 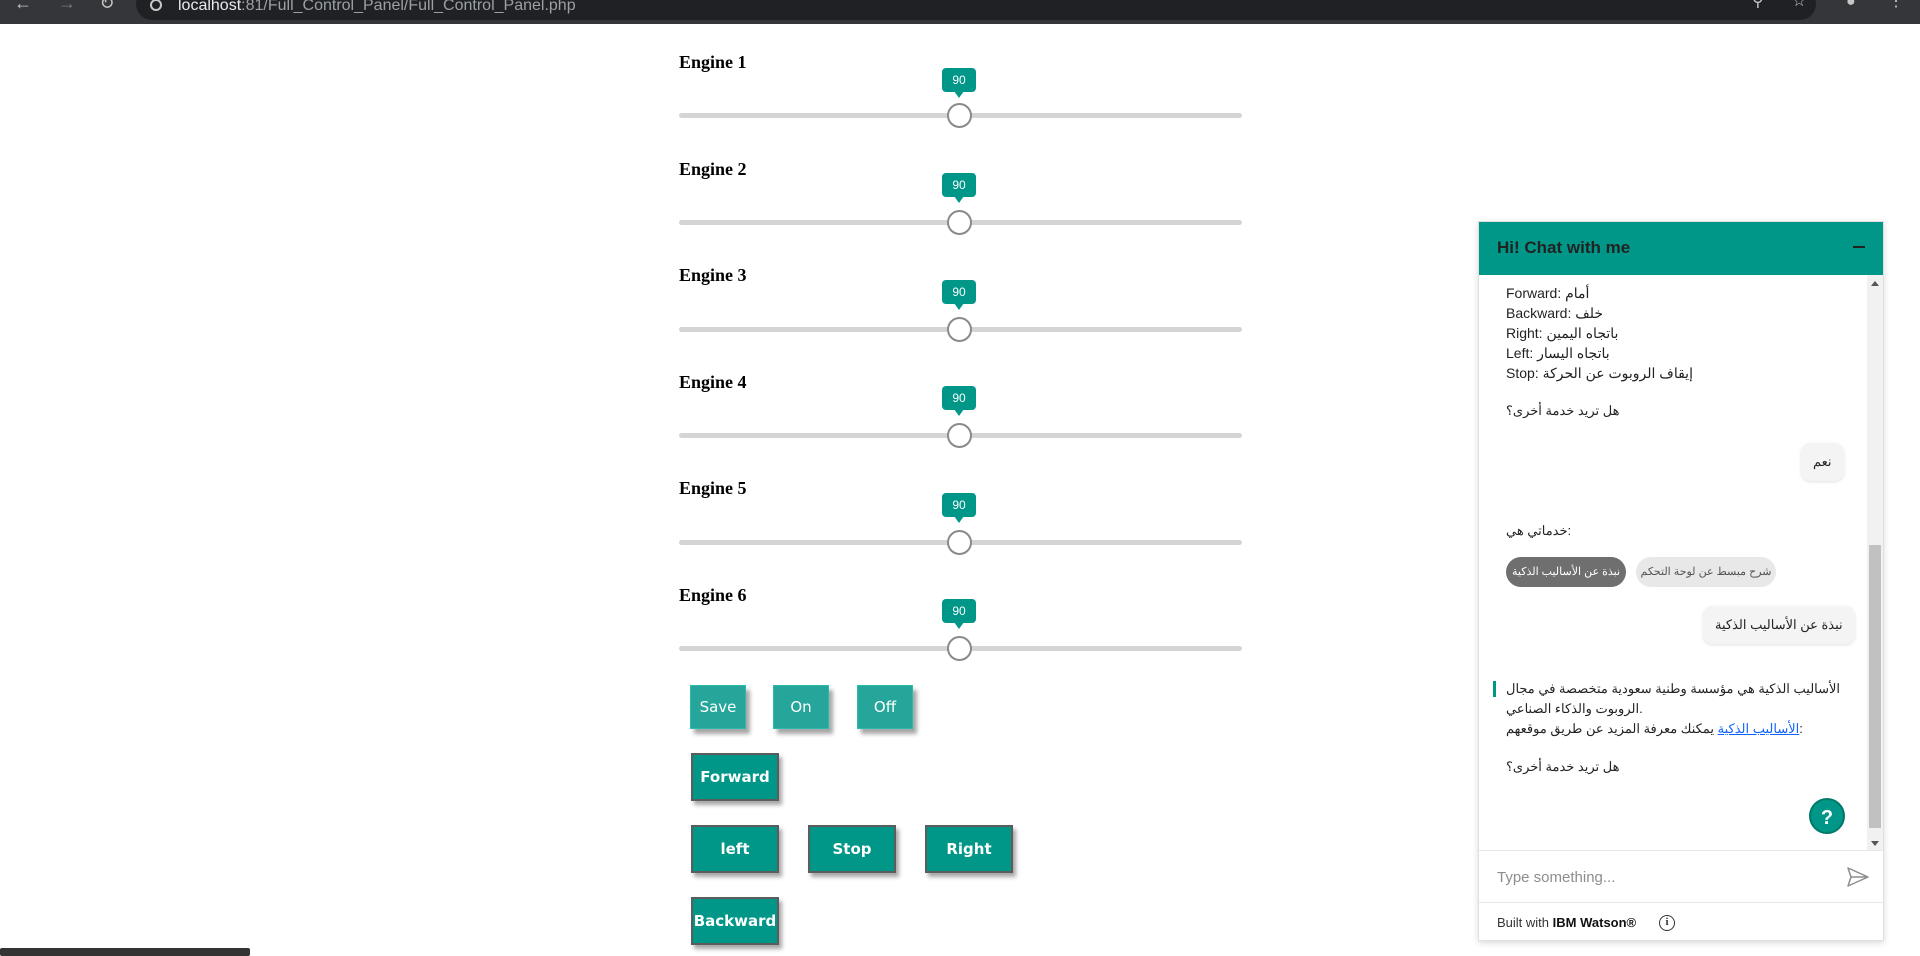 What do you see at coordinates (959, 188) in the screenshot?
I see `engine-2-value: 90` at bounding box center [959, 188].